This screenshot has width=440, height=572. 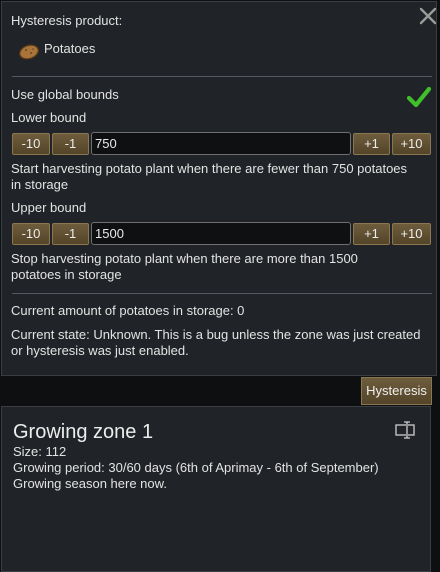 What do you see at coordinates (128, 310) in the screenshot?
I see `current-amount-text: Current amount of potatoes in storage: 0` at bounding box center [128, 310].